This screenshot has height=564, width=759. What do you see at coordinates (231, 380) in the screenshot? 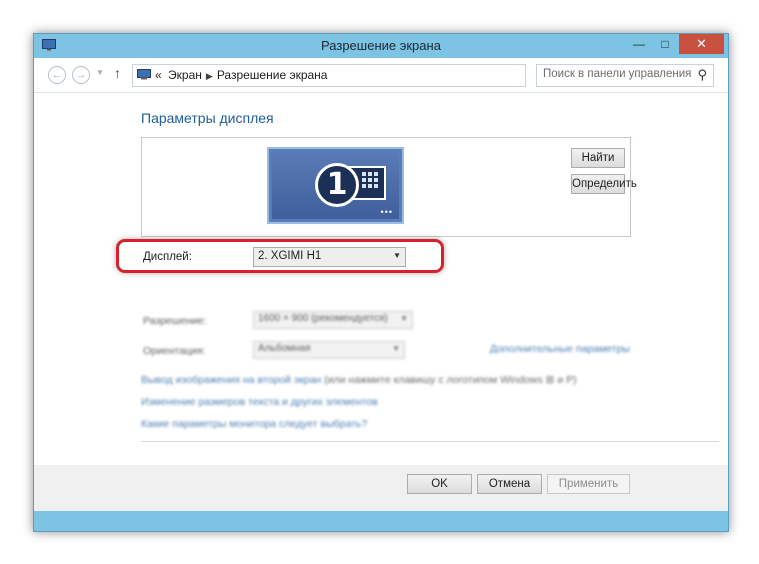
I see `project-second-screen-link: Вывод изображения на второй экран` at bounding box center [231, 380].